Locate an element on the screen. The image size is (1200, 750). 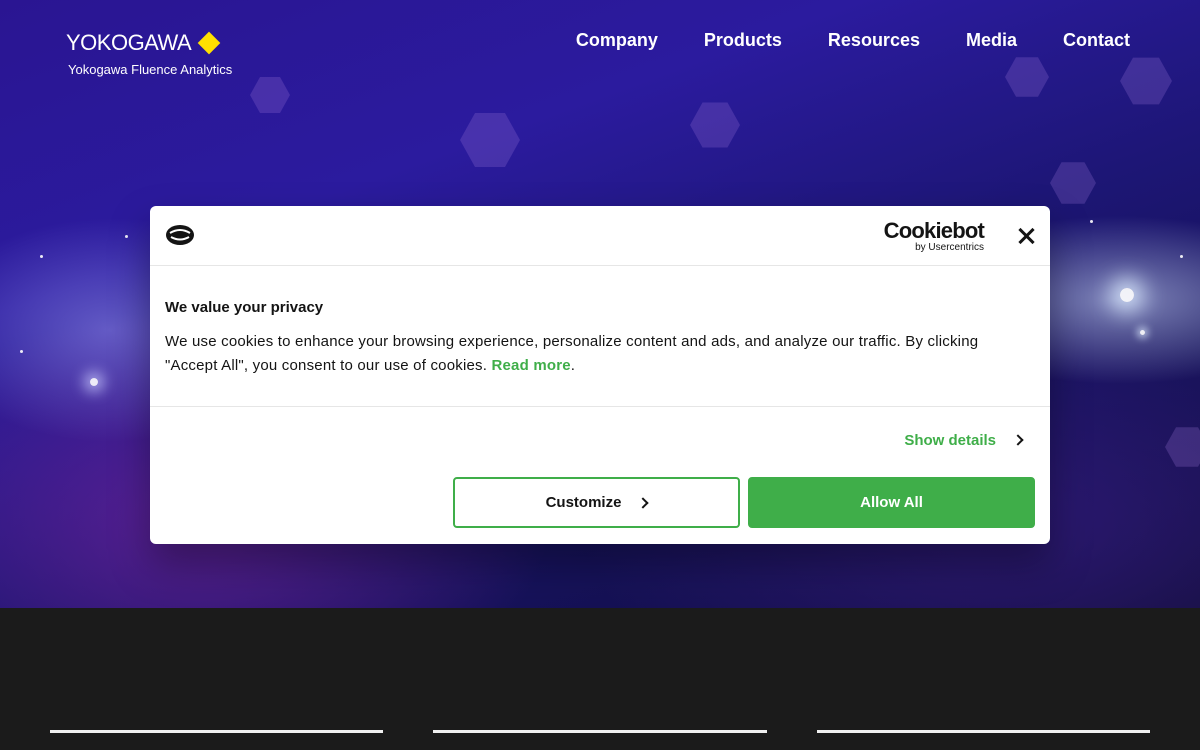
logo-wordmark: YOKOGAWA is located at coordinates (129, 42).